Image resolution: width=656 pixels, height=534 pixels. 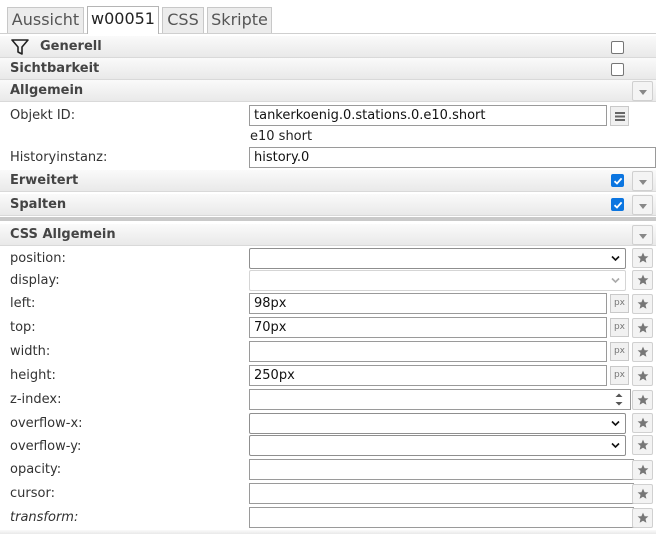 I want to click on transform-input, so click(x=441, y=517).